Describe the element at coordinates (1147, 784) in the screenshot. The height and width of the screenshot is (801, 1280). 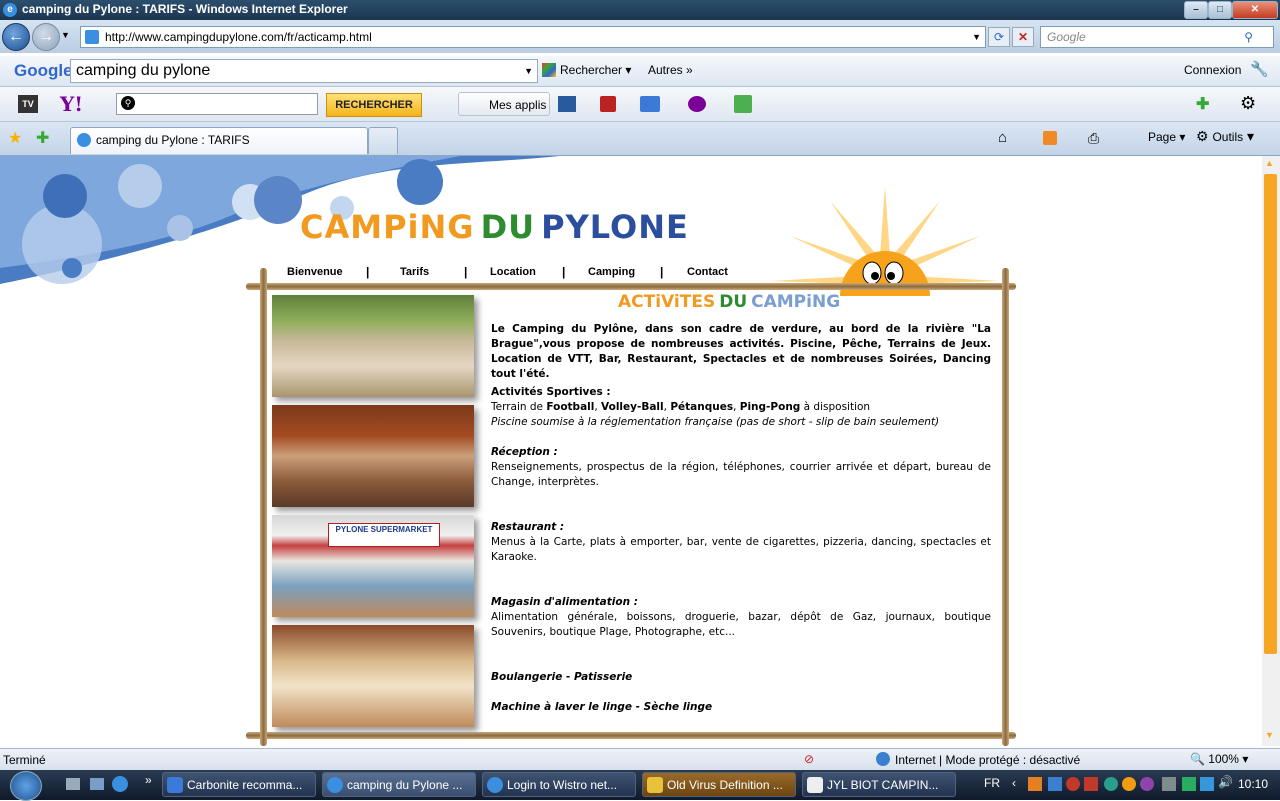
I see `tray-messenger-icon` at that location.